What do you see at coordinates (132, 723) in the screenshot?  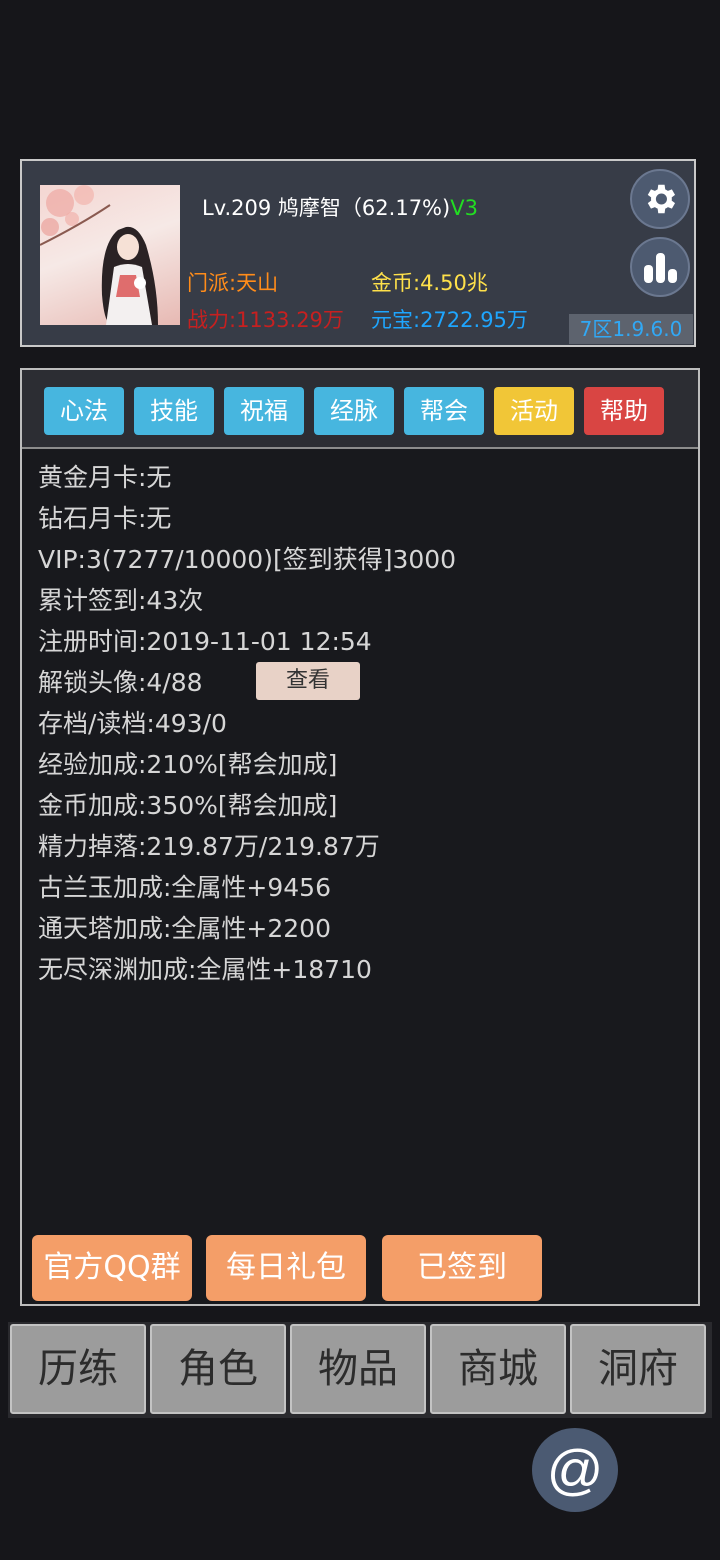 I see `save-load-count: 存档/读档:493/0` at bounding box center [132, 723].